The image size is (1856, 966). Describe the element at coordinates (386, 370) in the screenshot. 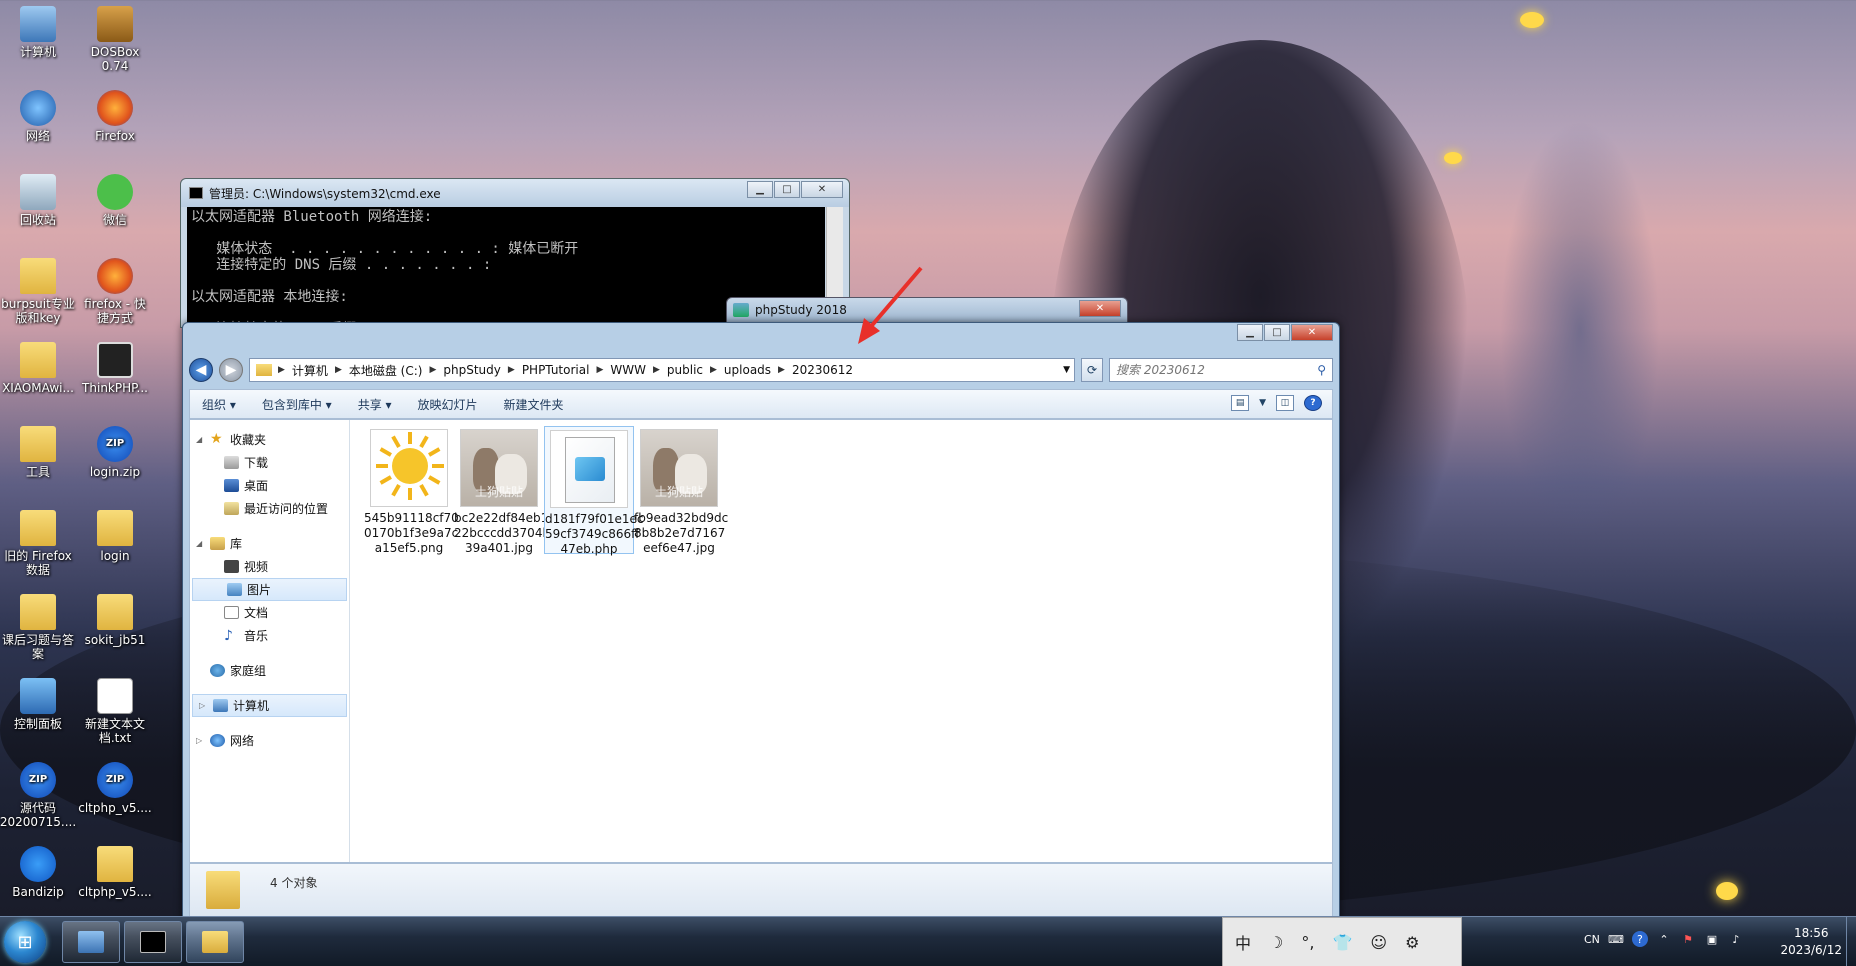

I see `breadcrumb-item: 本地磁盘 (C:)` at that location.